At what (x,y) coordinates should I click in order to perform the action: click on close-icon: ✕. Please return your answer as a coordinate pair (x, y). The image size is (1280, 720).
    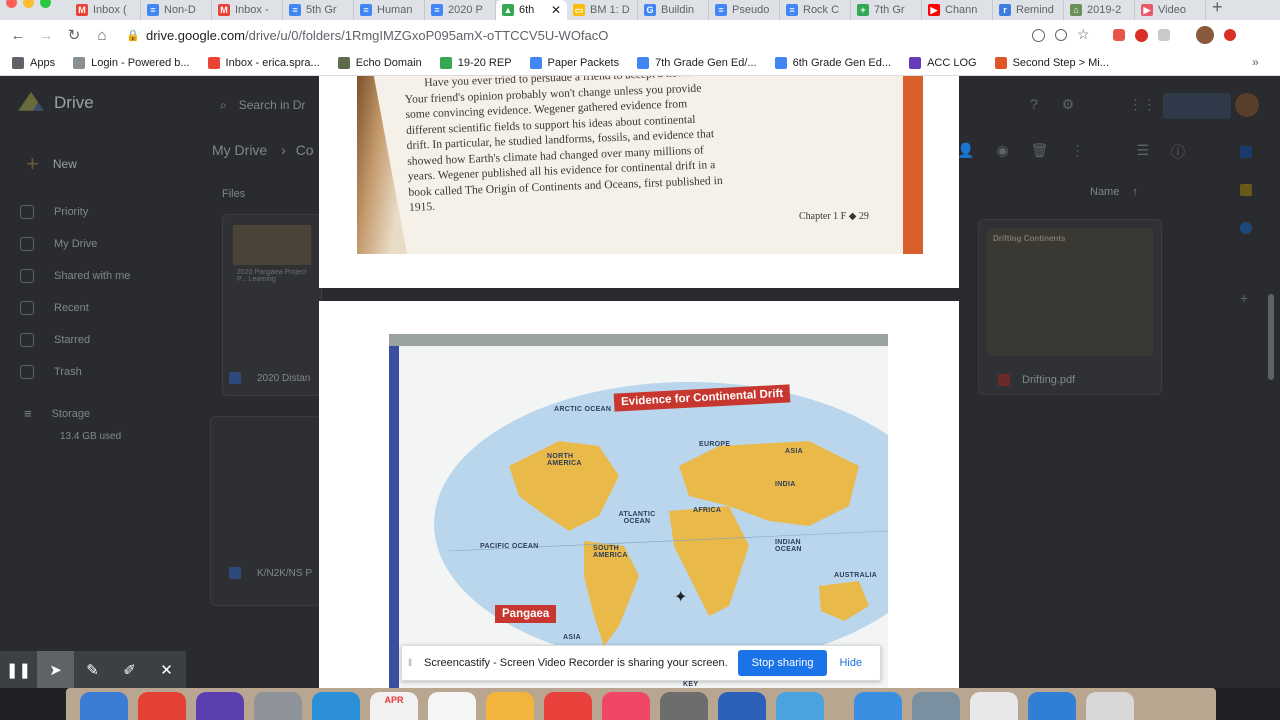
    Looking at the image, I should click on (166, 669).